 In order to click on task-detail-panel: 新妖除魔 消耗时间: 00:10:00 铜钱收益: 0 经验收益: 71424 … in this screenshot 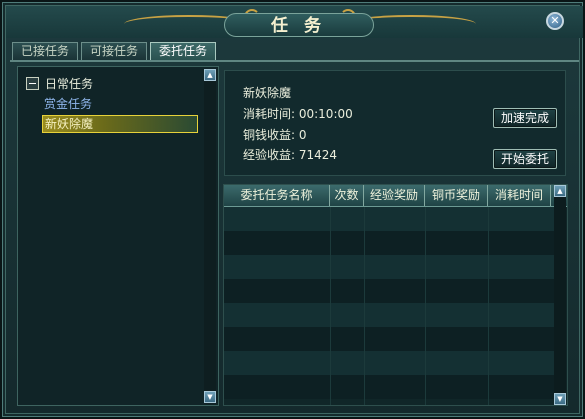, I will do `click(395, 123)`.